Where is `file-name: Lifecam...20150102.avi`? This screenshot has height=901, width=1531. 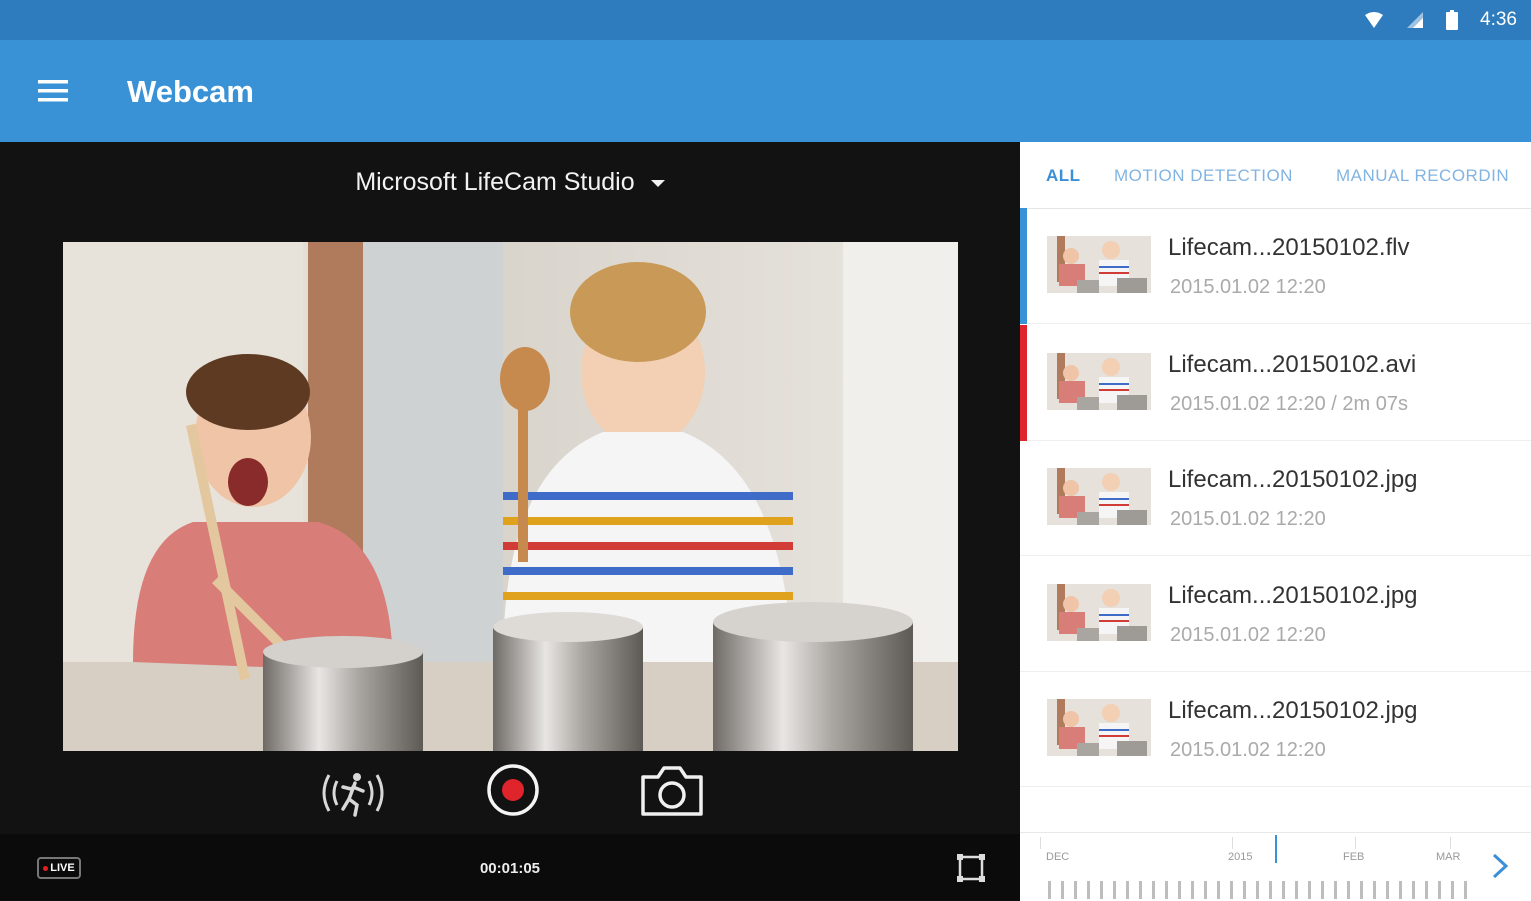
file-name: Lifecam...20150102.avi is located at coordinates (1292, 364).